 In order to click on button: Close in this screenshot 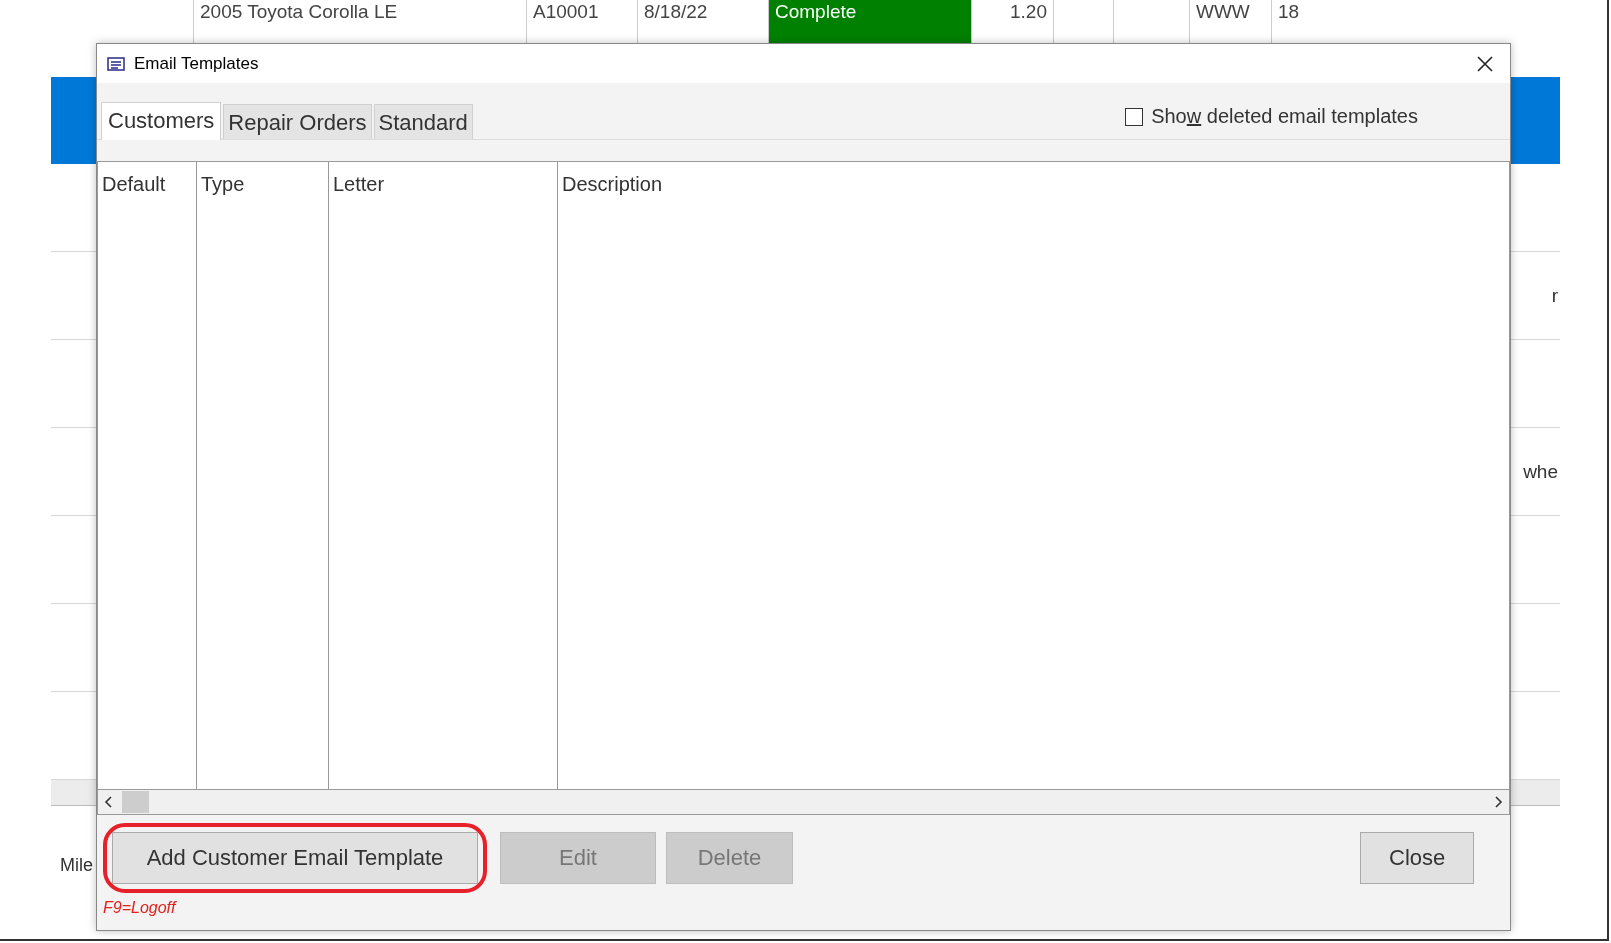, I will do `click(1417, 858)`.